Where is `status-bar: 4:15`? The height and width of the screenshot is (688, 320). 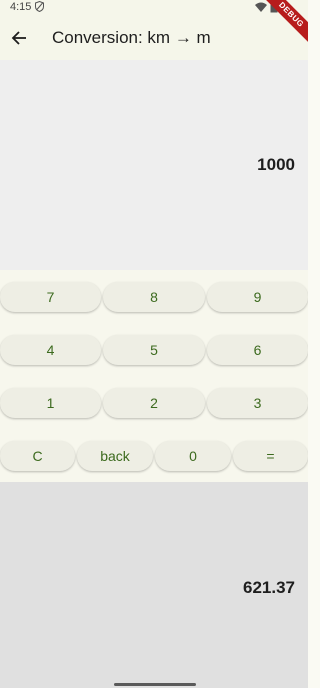
status-bar: 4:15 is located at coordinates (154, 8).